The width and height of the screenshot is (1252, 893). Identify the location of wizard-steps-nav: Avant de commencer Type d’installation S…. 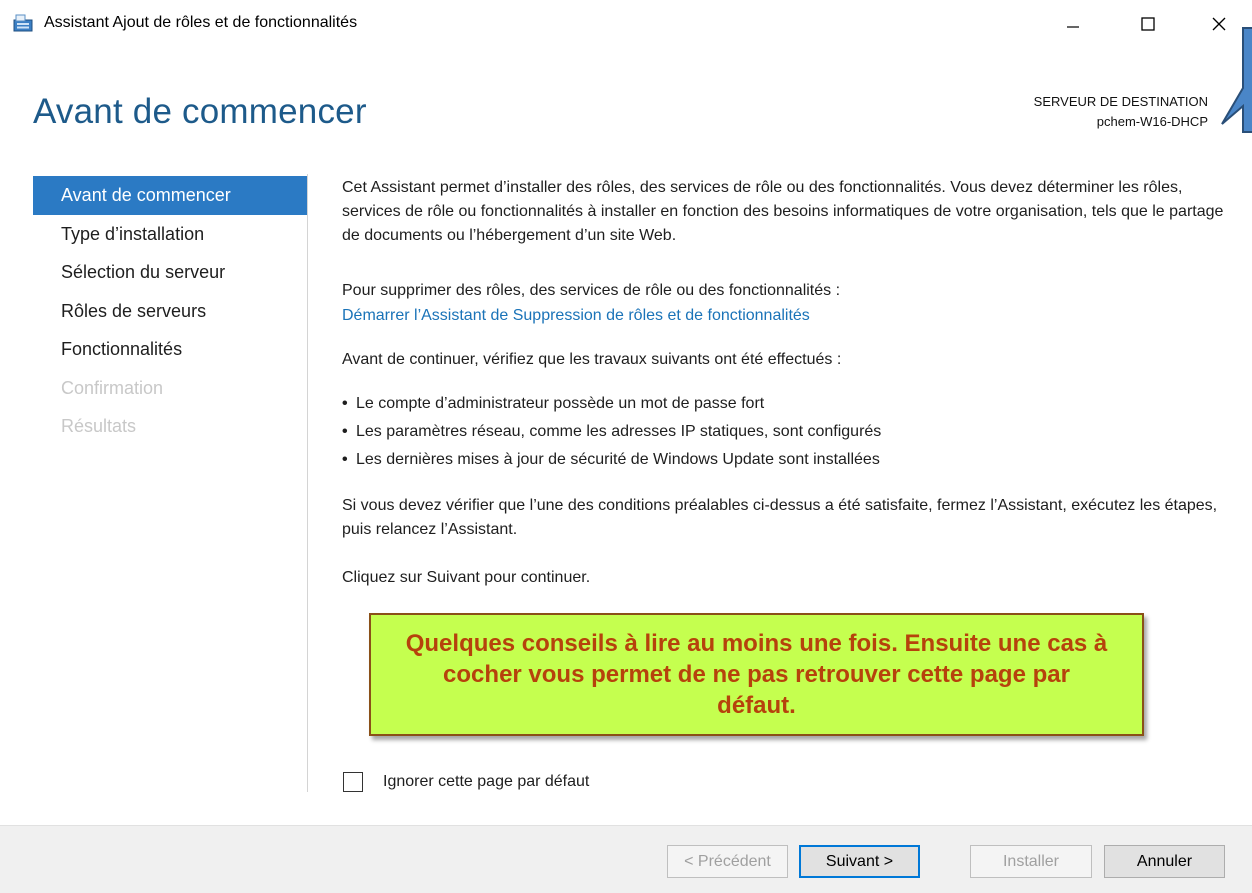
(170, 311).